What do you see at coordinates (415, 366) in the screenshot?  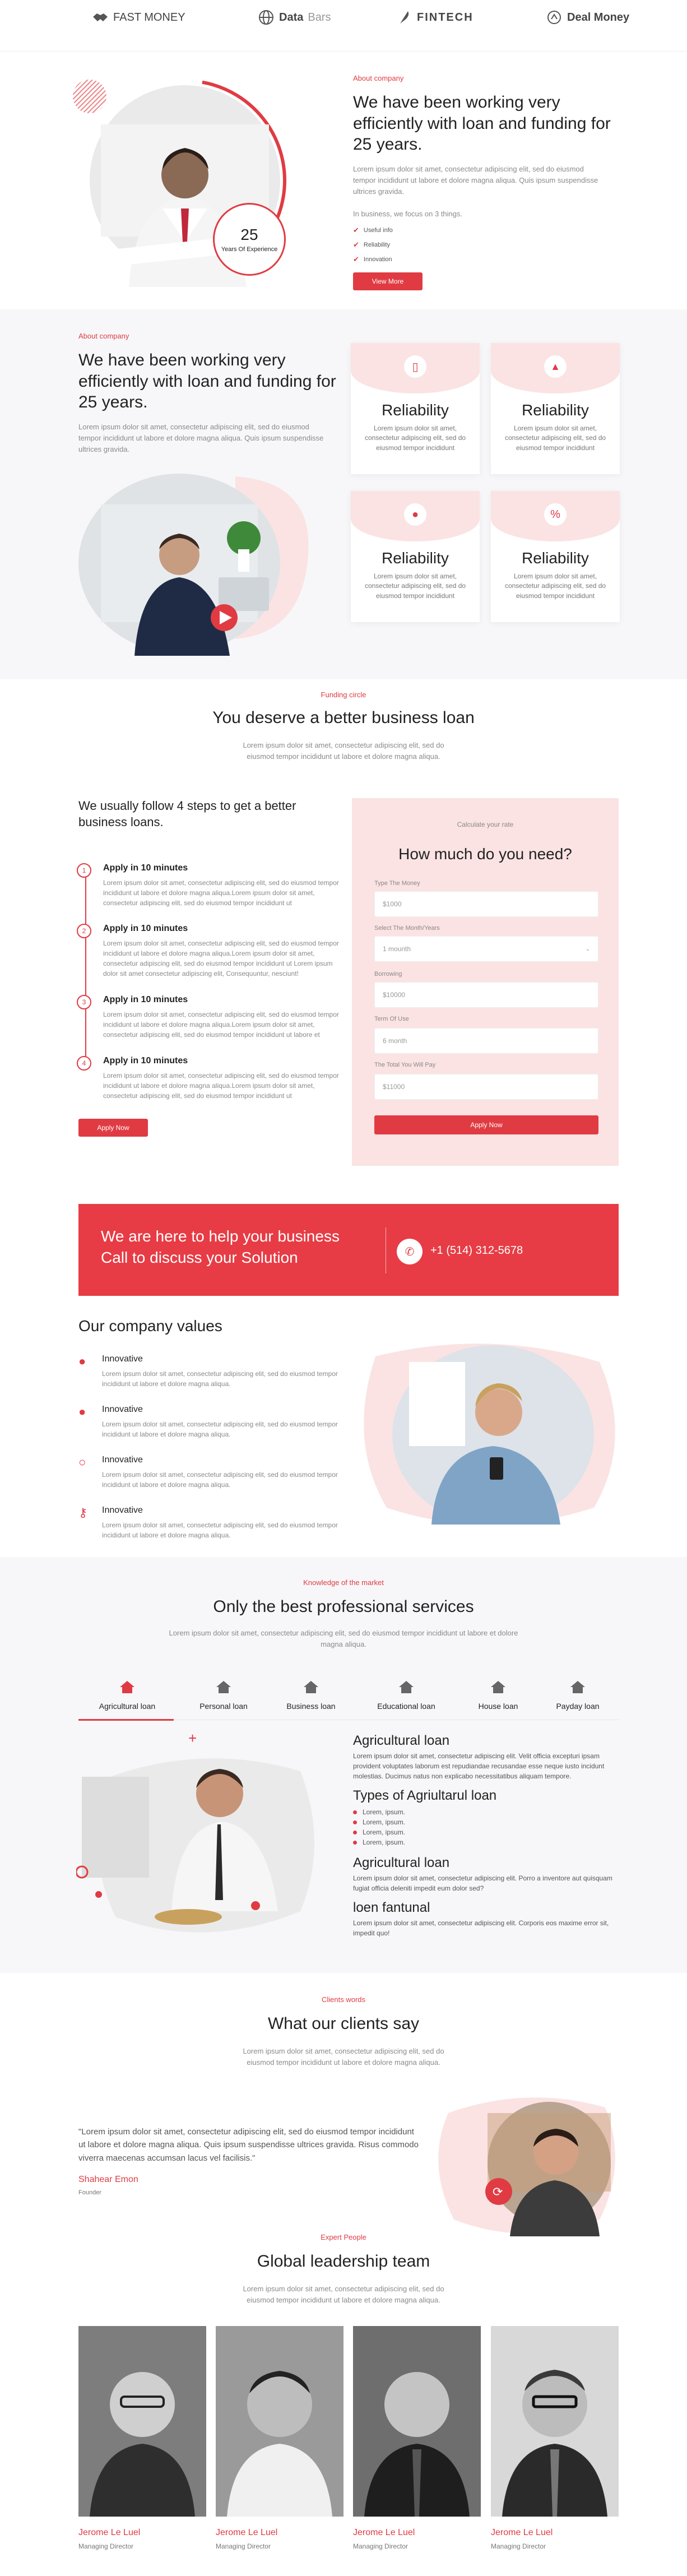 I see `phone-icon: ▯` at bounding box center [415, 366].